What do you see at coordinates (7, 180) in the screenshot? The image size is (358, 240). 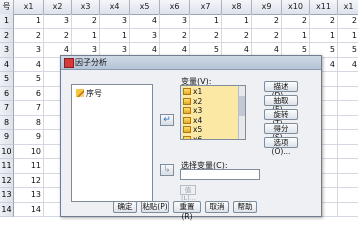 I see `row-number: 12` at bounding box center [7, 180].